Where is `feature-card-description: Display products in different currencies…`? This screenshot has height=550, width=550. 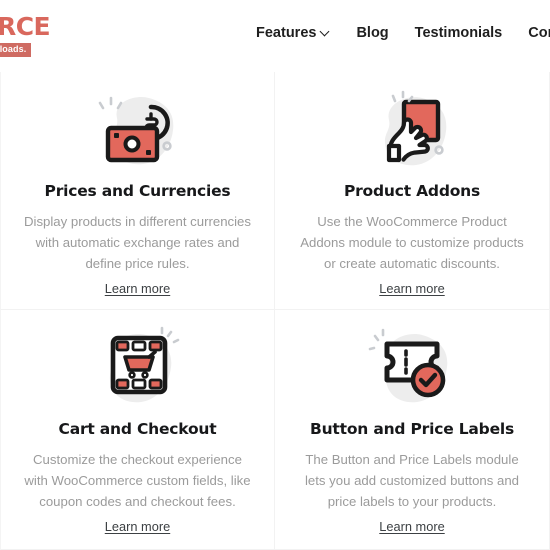
feature-card-description: Display products in different currencies… is located at coordinates (137, 242).